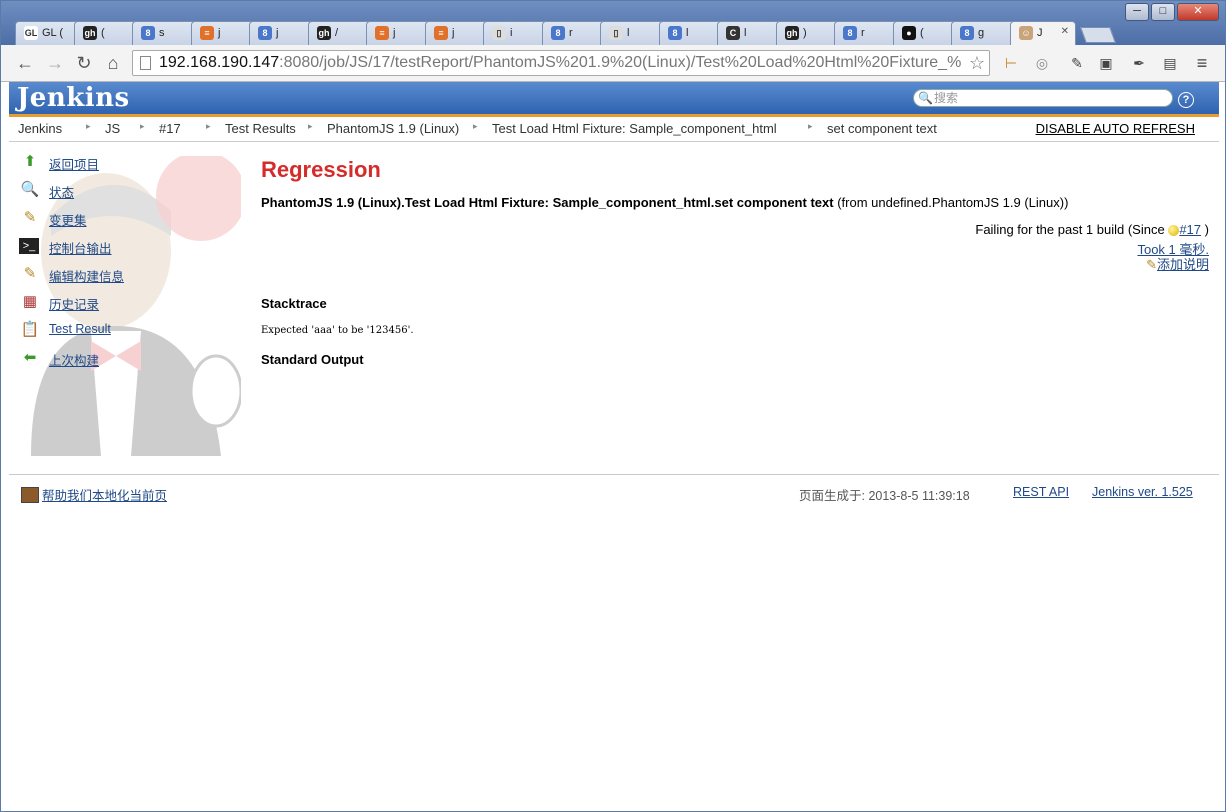  What do you see at coordinates (104, 496) in the screenshot?
I see `localize-label: 帮助我们本地化当前页` at bounding box center [104, 496].